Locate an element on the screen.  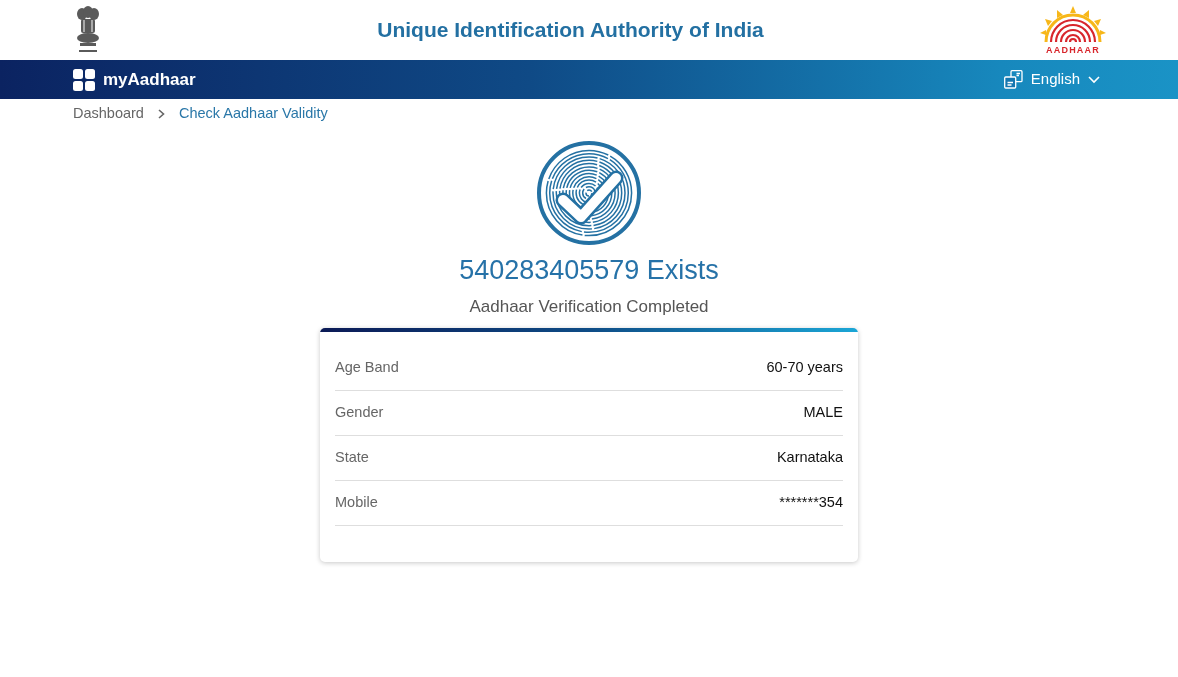
fingerprint-check-icon is located at coordinates (589, 193).